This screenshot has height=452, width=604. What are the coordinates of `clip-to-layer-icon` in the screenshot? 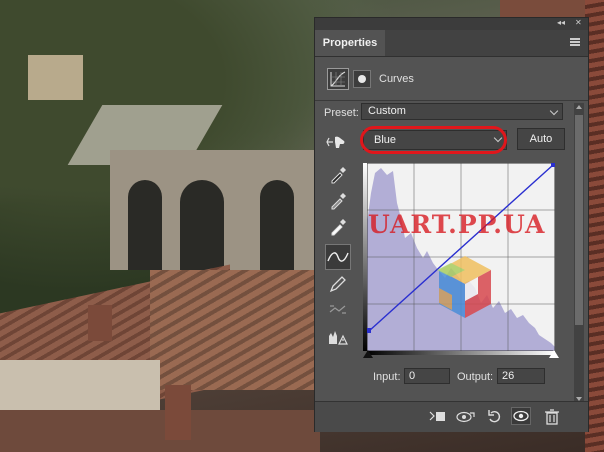 It's located at (437, 417).